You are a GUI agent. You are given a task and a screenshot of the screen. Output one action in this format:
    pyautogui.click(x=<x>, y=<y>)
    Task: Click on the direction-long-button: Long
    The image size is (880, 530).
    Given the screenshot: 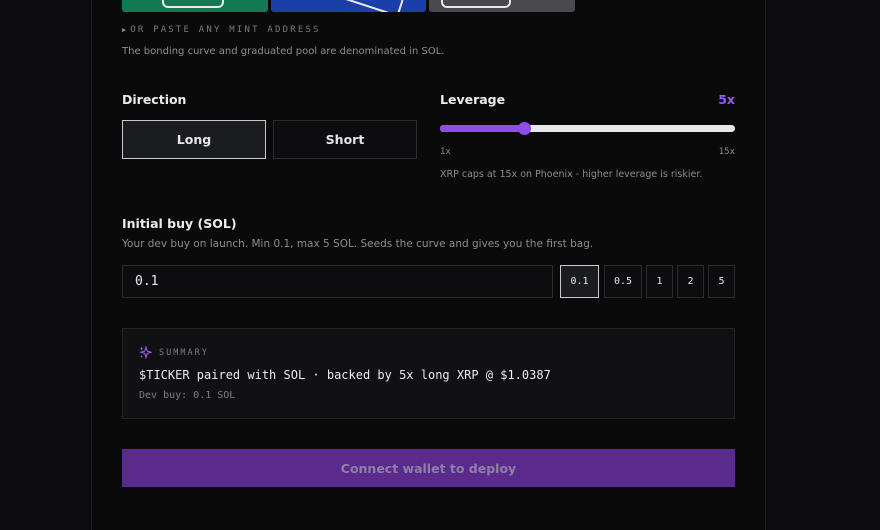 What is the action you would take?
    pyautogui.click(x=194, y=139)
    